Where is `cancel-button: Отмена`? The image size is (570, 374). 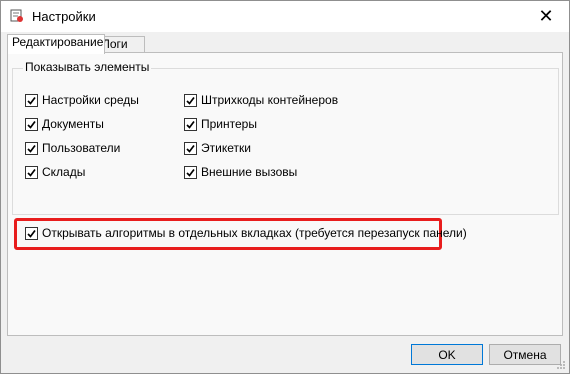 cancel-button: Отмена is located at coordinates (525, 354).